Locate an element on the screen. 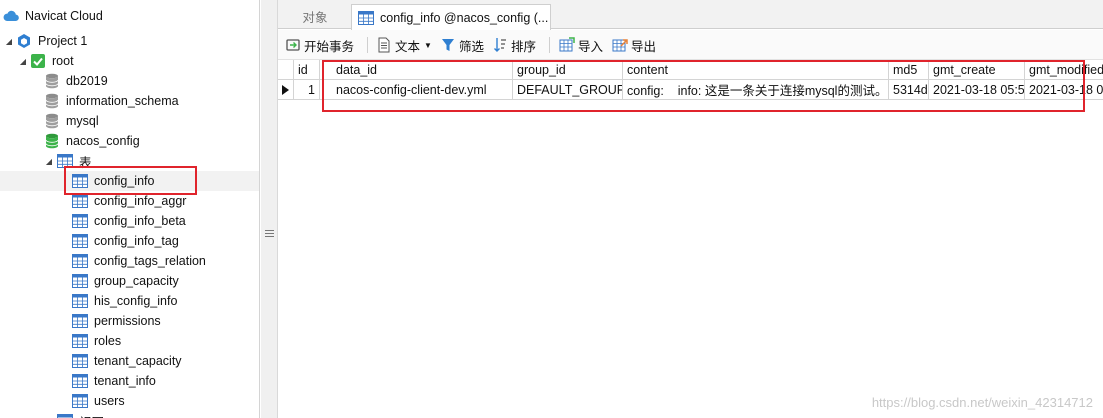  tree-item-database: mysql is located at coordinates (129, 121).